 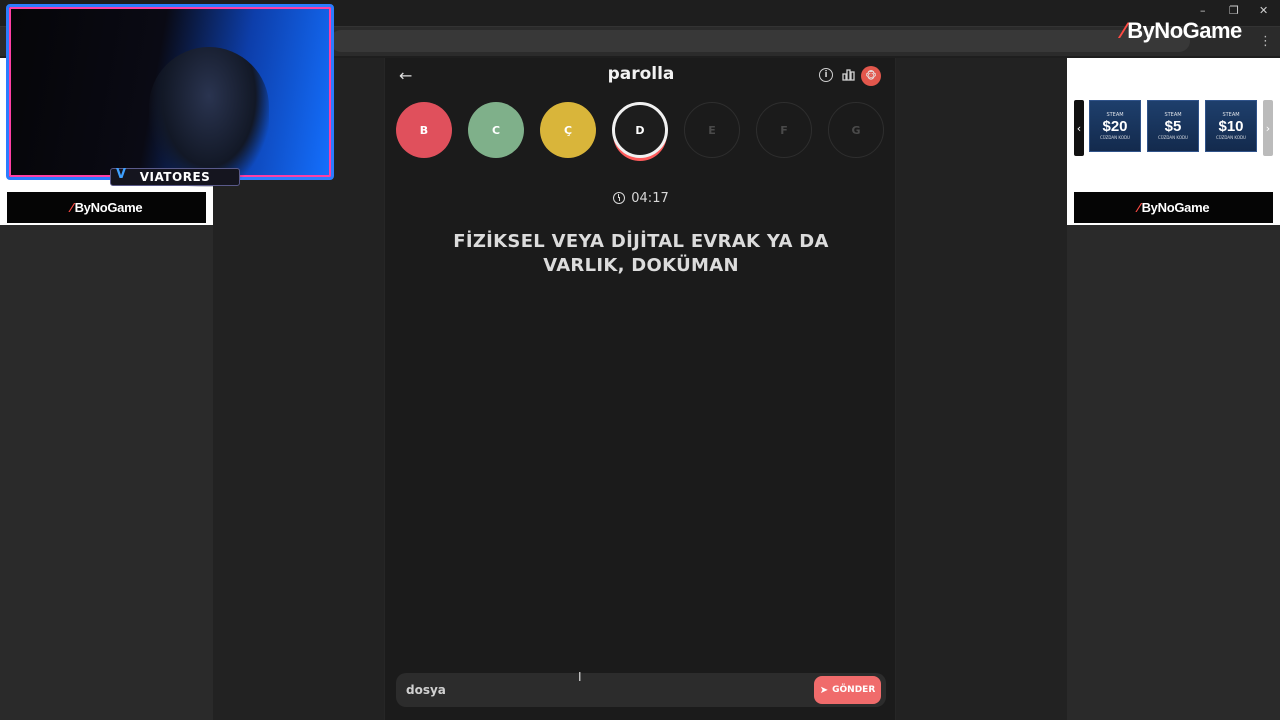 I want to click on steam-card: STEAM $20 CÜZDAN KODU, so click(x=1115, y=126).